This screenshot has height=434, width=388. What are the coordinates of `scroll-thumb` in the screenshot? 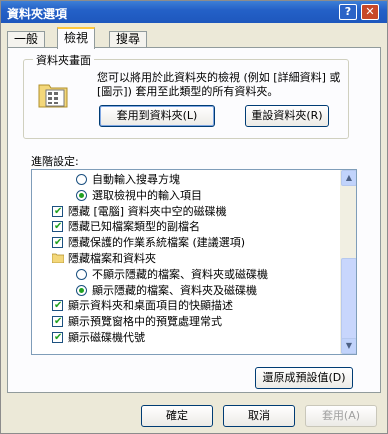 It's located at (348, 301).